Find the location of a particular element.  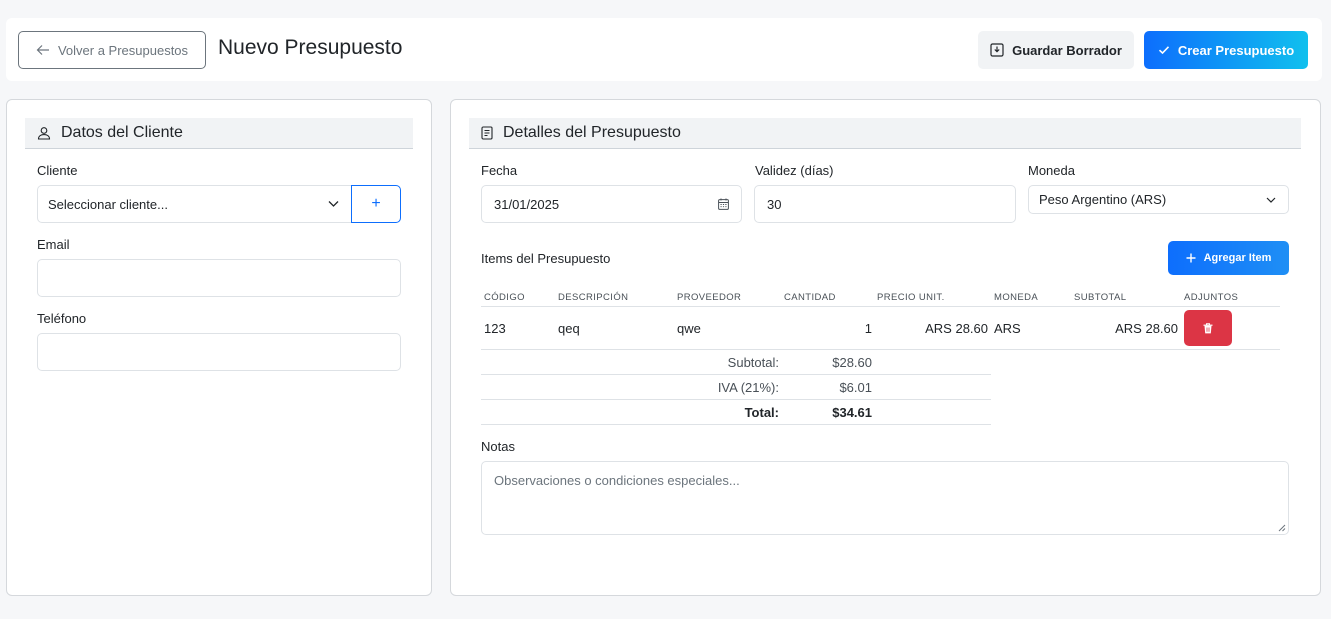

client-label: Cliente is located at coordinates (57, 170).